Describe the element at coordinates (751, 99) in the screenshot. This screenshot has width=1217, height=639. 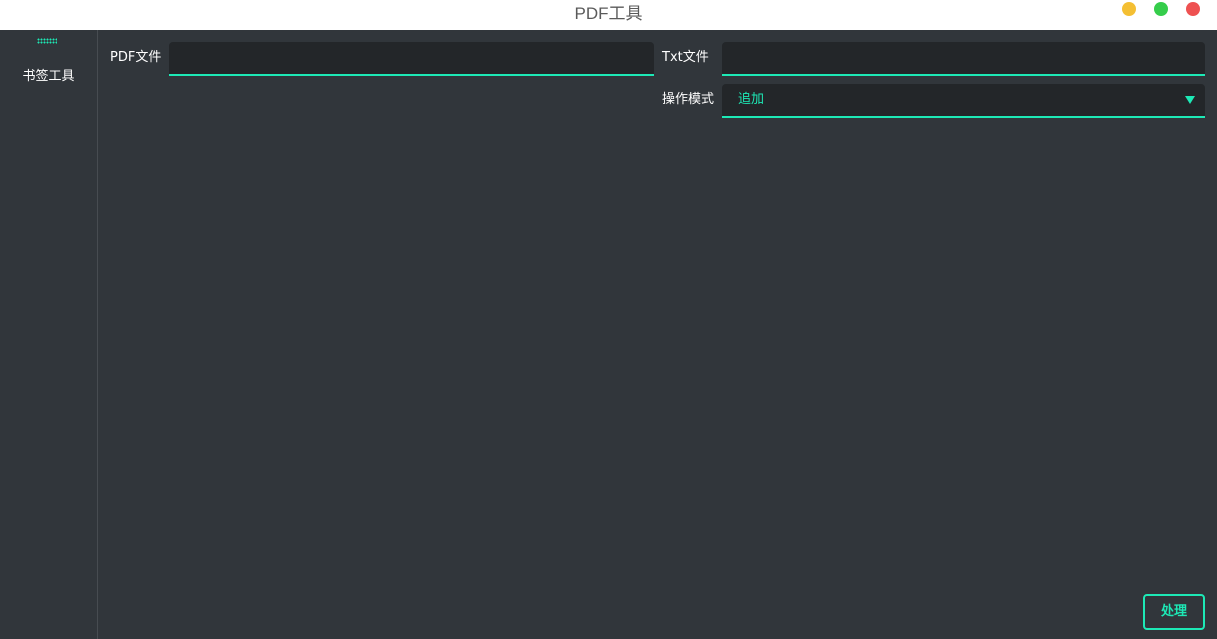
I see `mode-select-value: 追加` at that location.